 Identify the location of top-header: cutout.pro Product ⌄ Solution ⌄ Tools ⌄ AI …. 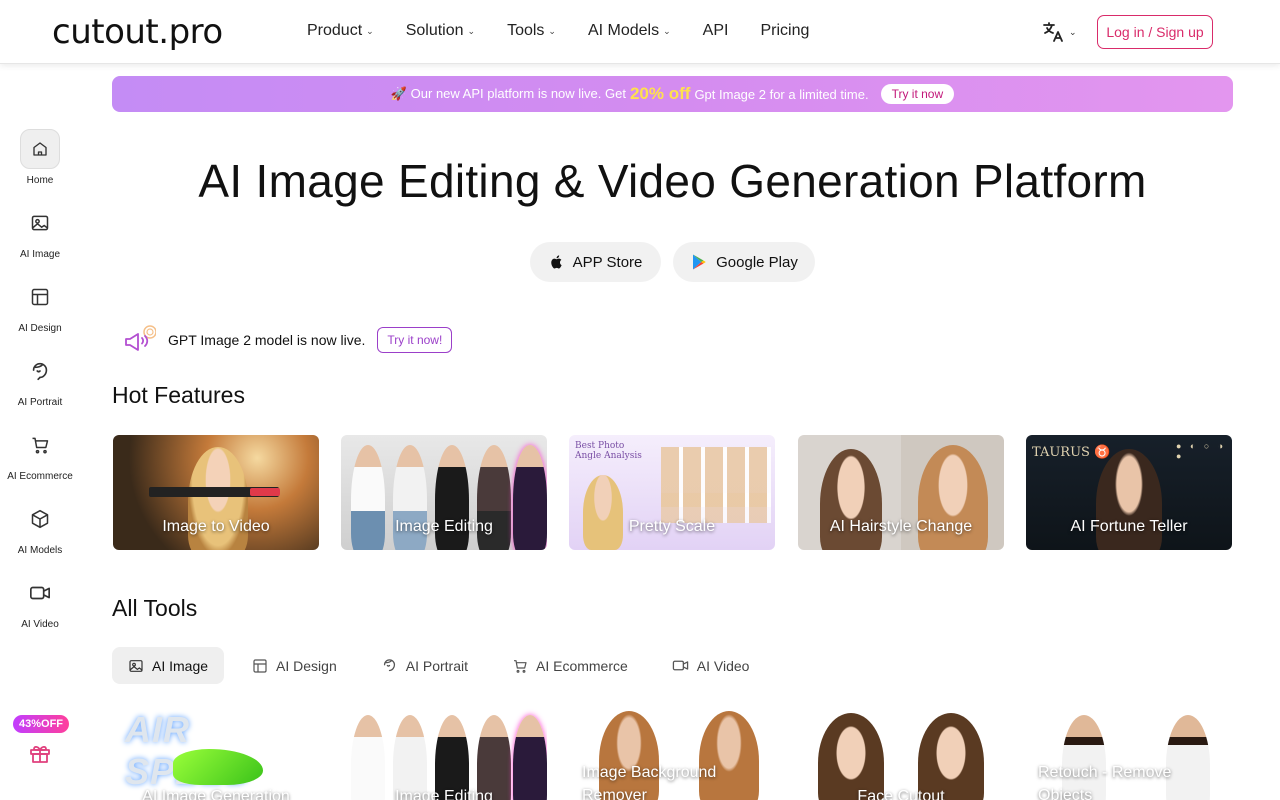
(640, 32).